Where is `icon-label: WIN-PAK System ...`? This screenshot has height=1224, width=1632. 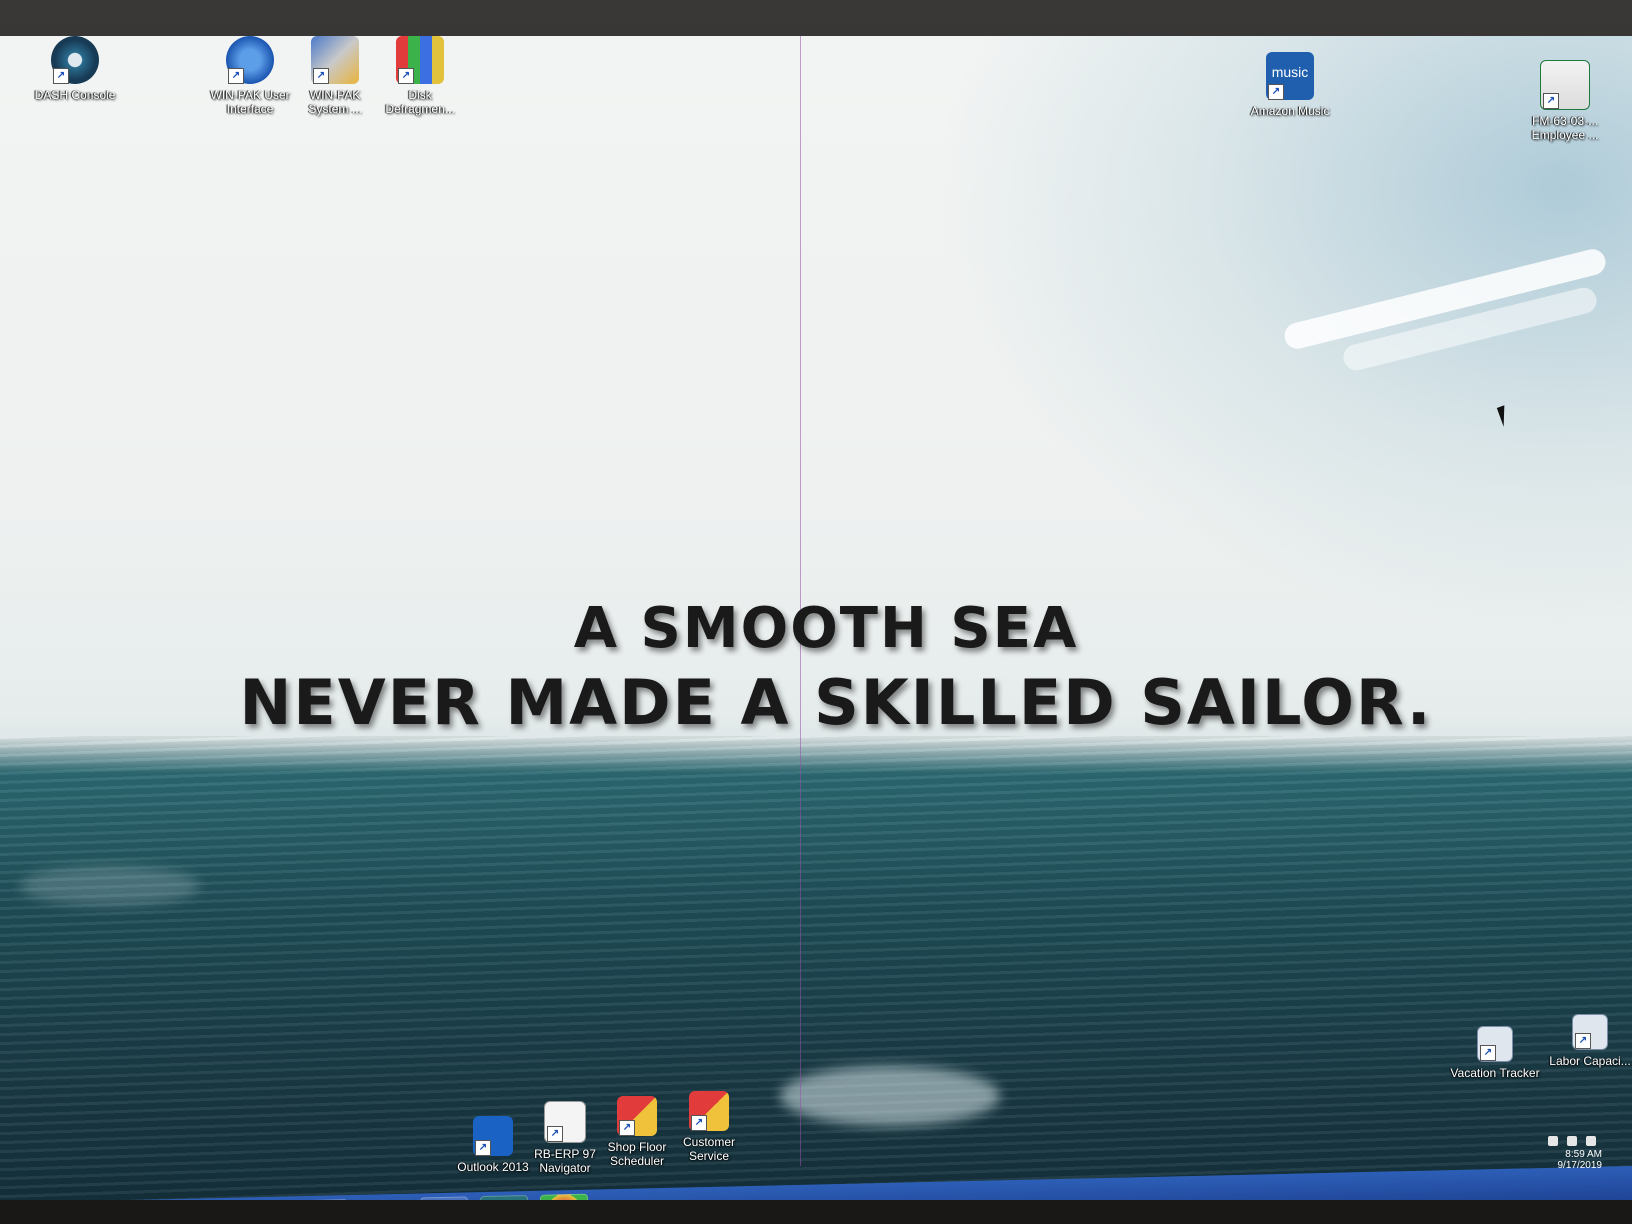
icon-label: WIN-PAK System ... is located at coordinates (335, 102).